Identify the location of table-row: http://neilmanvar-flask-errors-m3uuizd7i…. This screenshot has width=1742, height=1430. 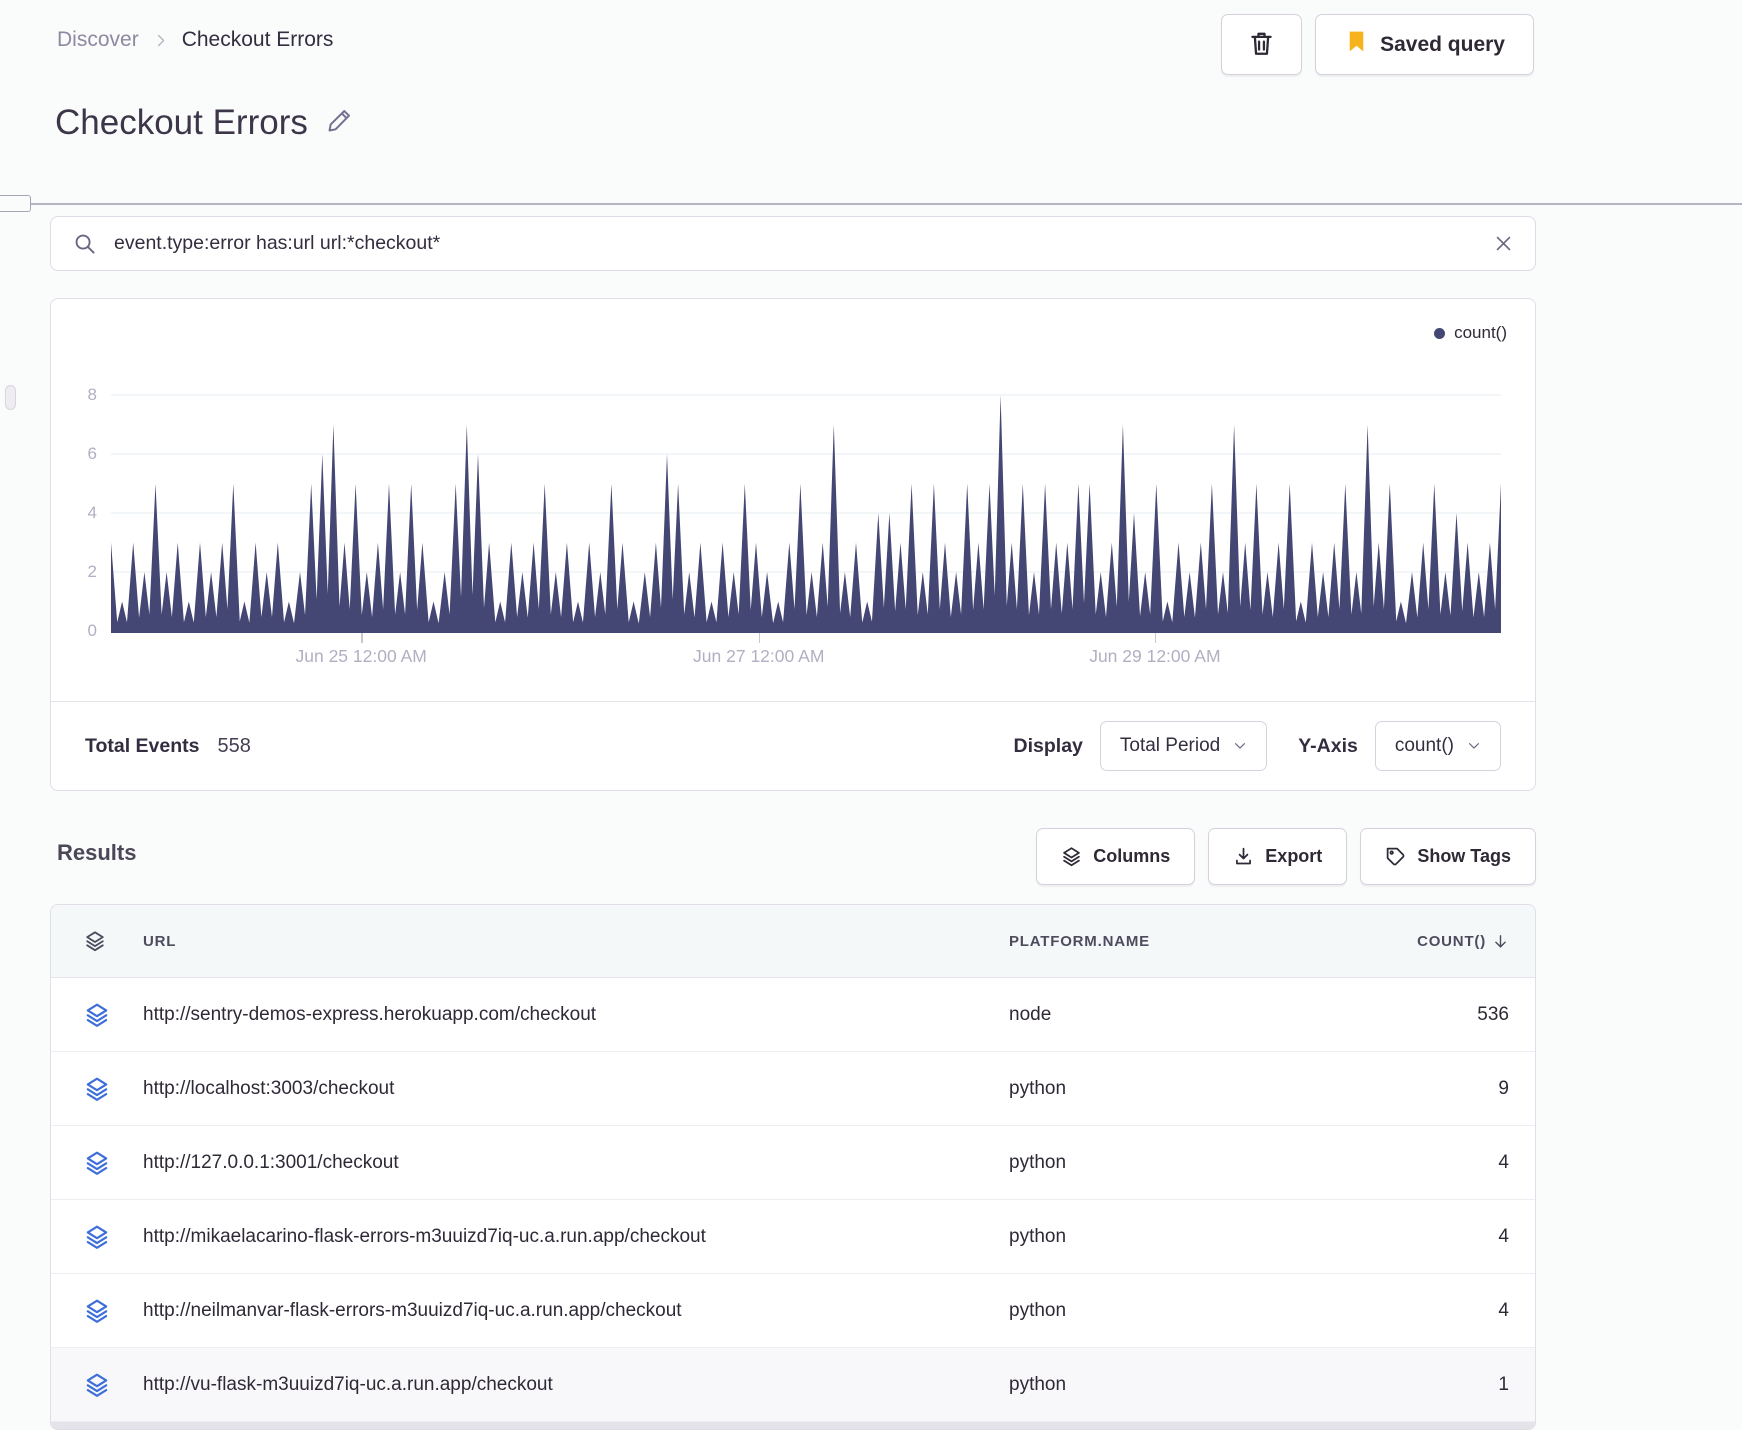
(793, 1311).